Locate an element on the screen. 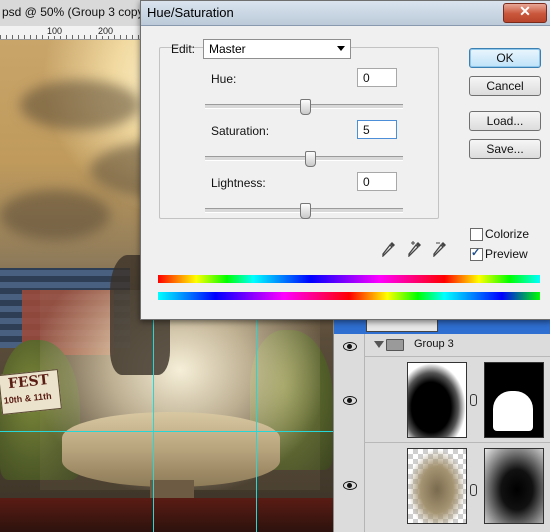 Image resolution: width=550 pixels, height=532 pixels. eyedropper-plus-icon is located at coordinates (415, 249).